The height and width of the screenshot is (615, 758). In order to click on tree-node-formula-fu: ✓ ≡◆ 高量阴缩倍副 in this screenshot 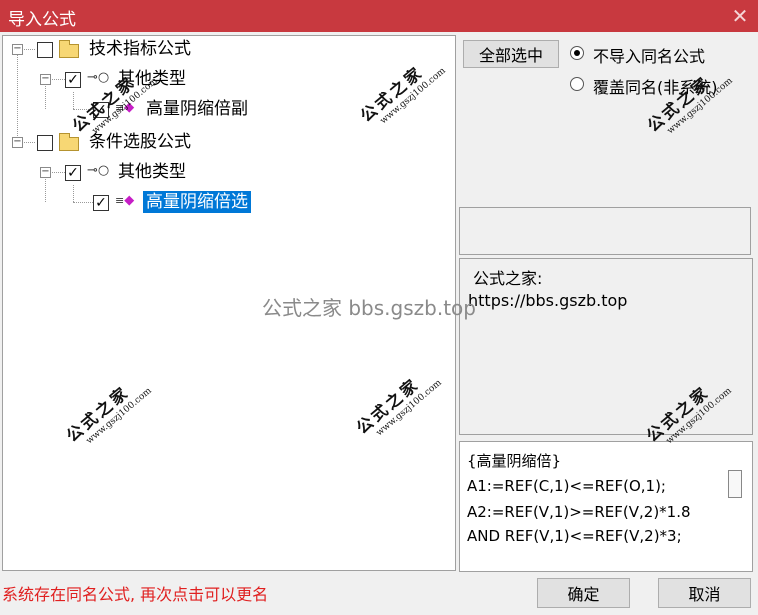, I will do `click(229, 110)`.